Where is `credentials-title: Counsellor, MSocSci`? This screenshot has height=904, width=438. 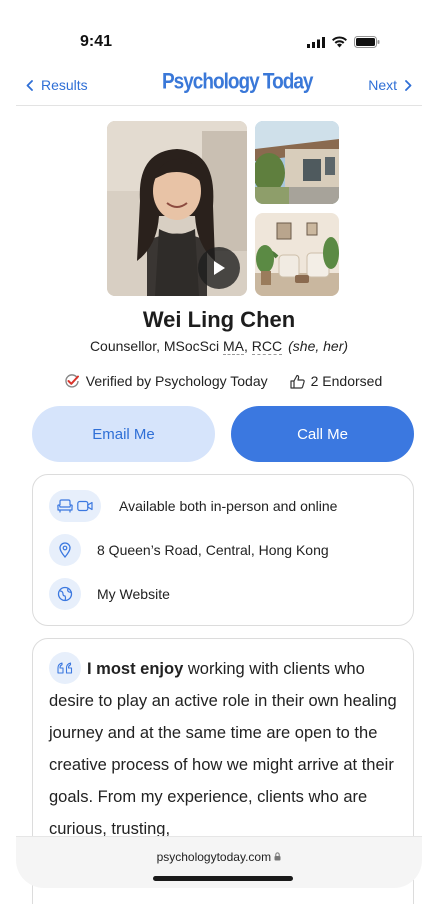 credentials-title: Counsellor, MSocSci is located at coordinates (156, 346).